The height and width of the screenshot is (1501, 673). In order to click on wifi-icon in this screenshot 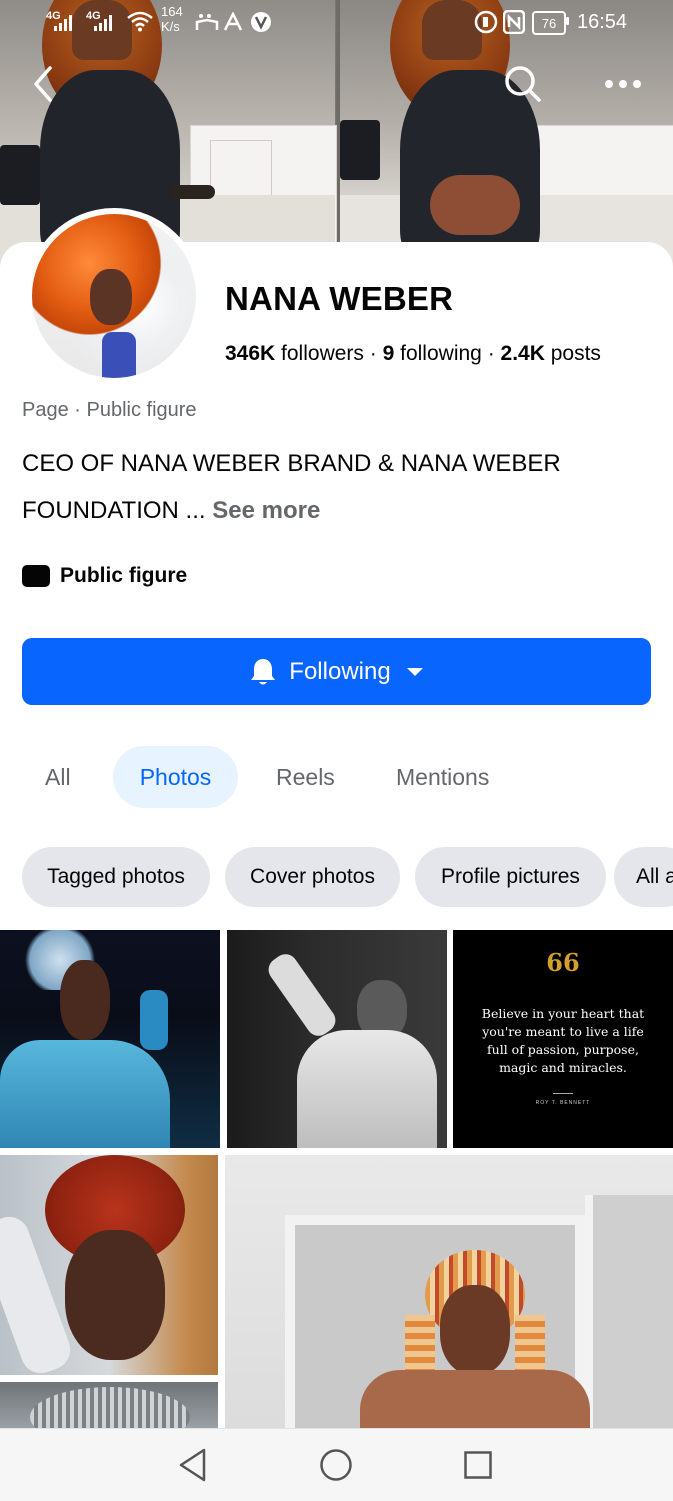, I will do `click(140, 21)`.